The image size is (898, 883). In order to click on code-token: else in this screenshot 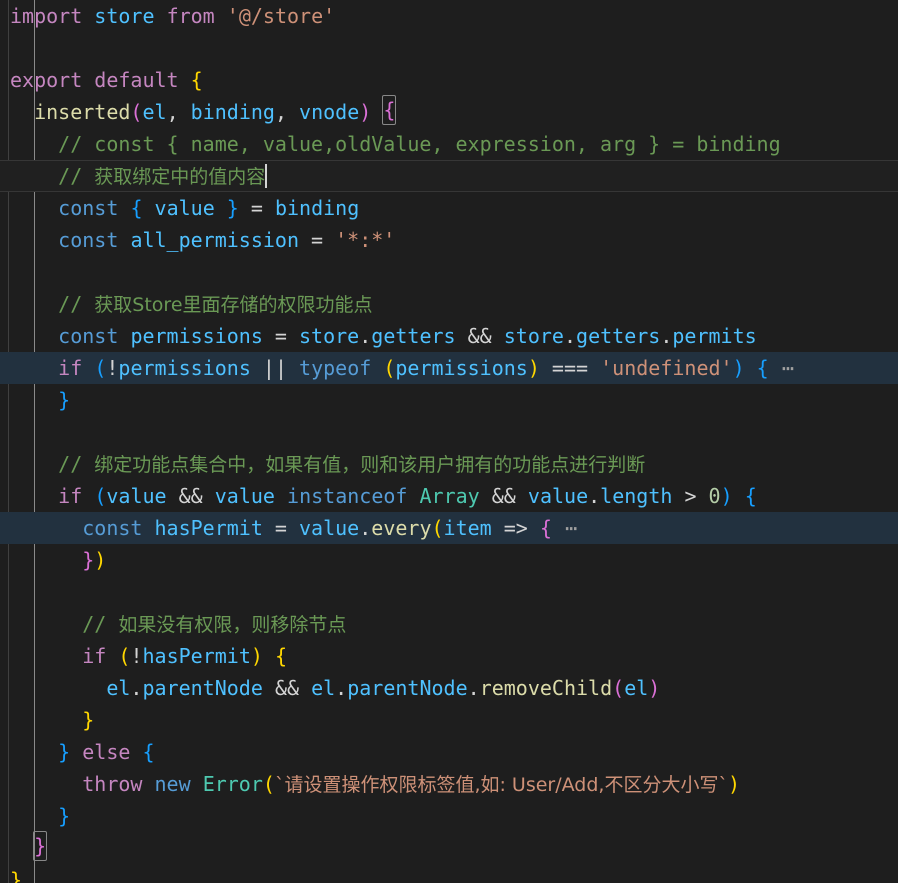, I will do `click(106, 752)`.